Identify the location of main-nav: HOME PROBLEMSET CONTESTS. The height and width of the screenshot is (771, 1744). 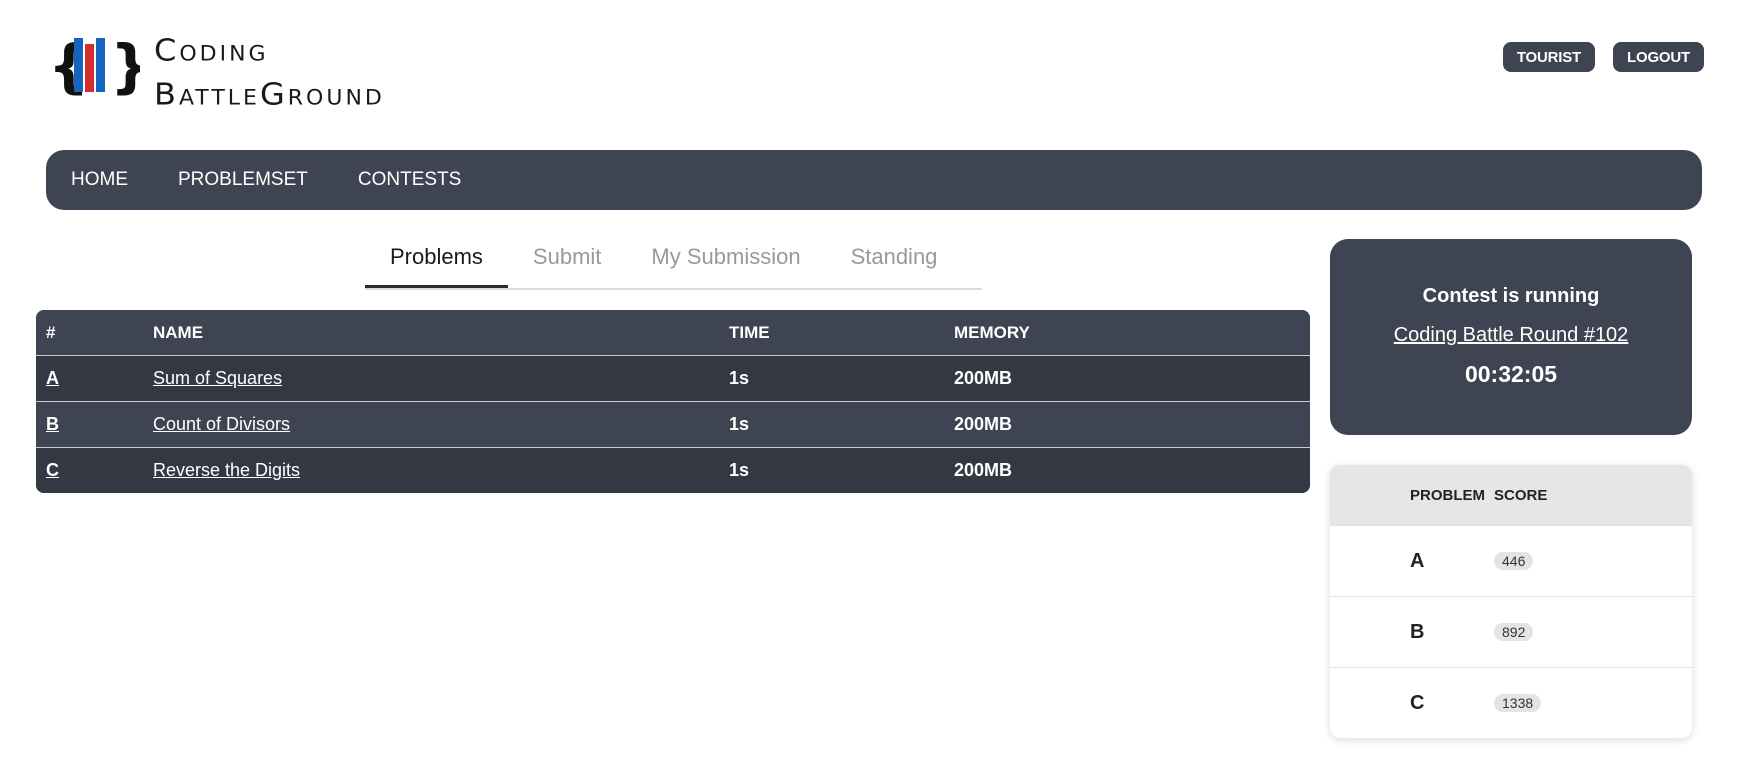
(874, 180).